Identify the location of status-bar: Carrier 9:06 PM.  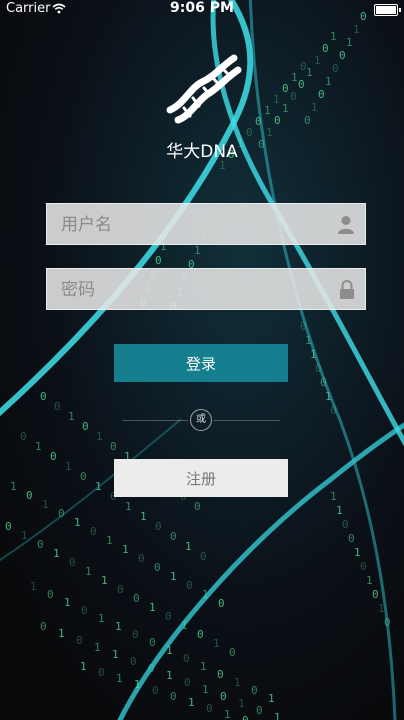
(202, 10).